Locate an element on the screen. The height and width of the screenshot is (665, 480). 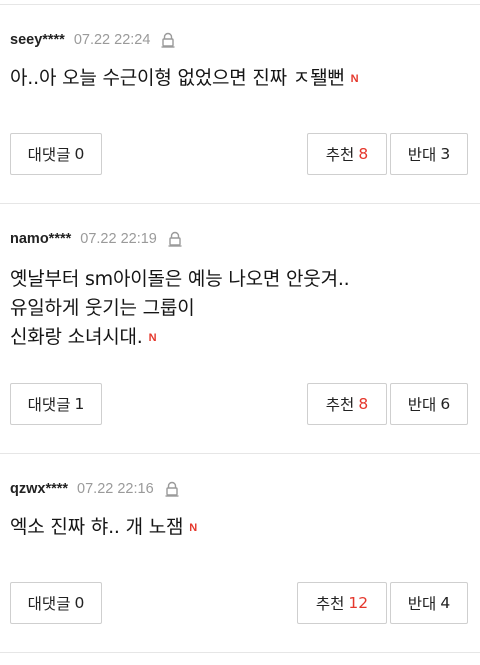
dislike-button: 반대 3 is located at coordinates (429, 154).